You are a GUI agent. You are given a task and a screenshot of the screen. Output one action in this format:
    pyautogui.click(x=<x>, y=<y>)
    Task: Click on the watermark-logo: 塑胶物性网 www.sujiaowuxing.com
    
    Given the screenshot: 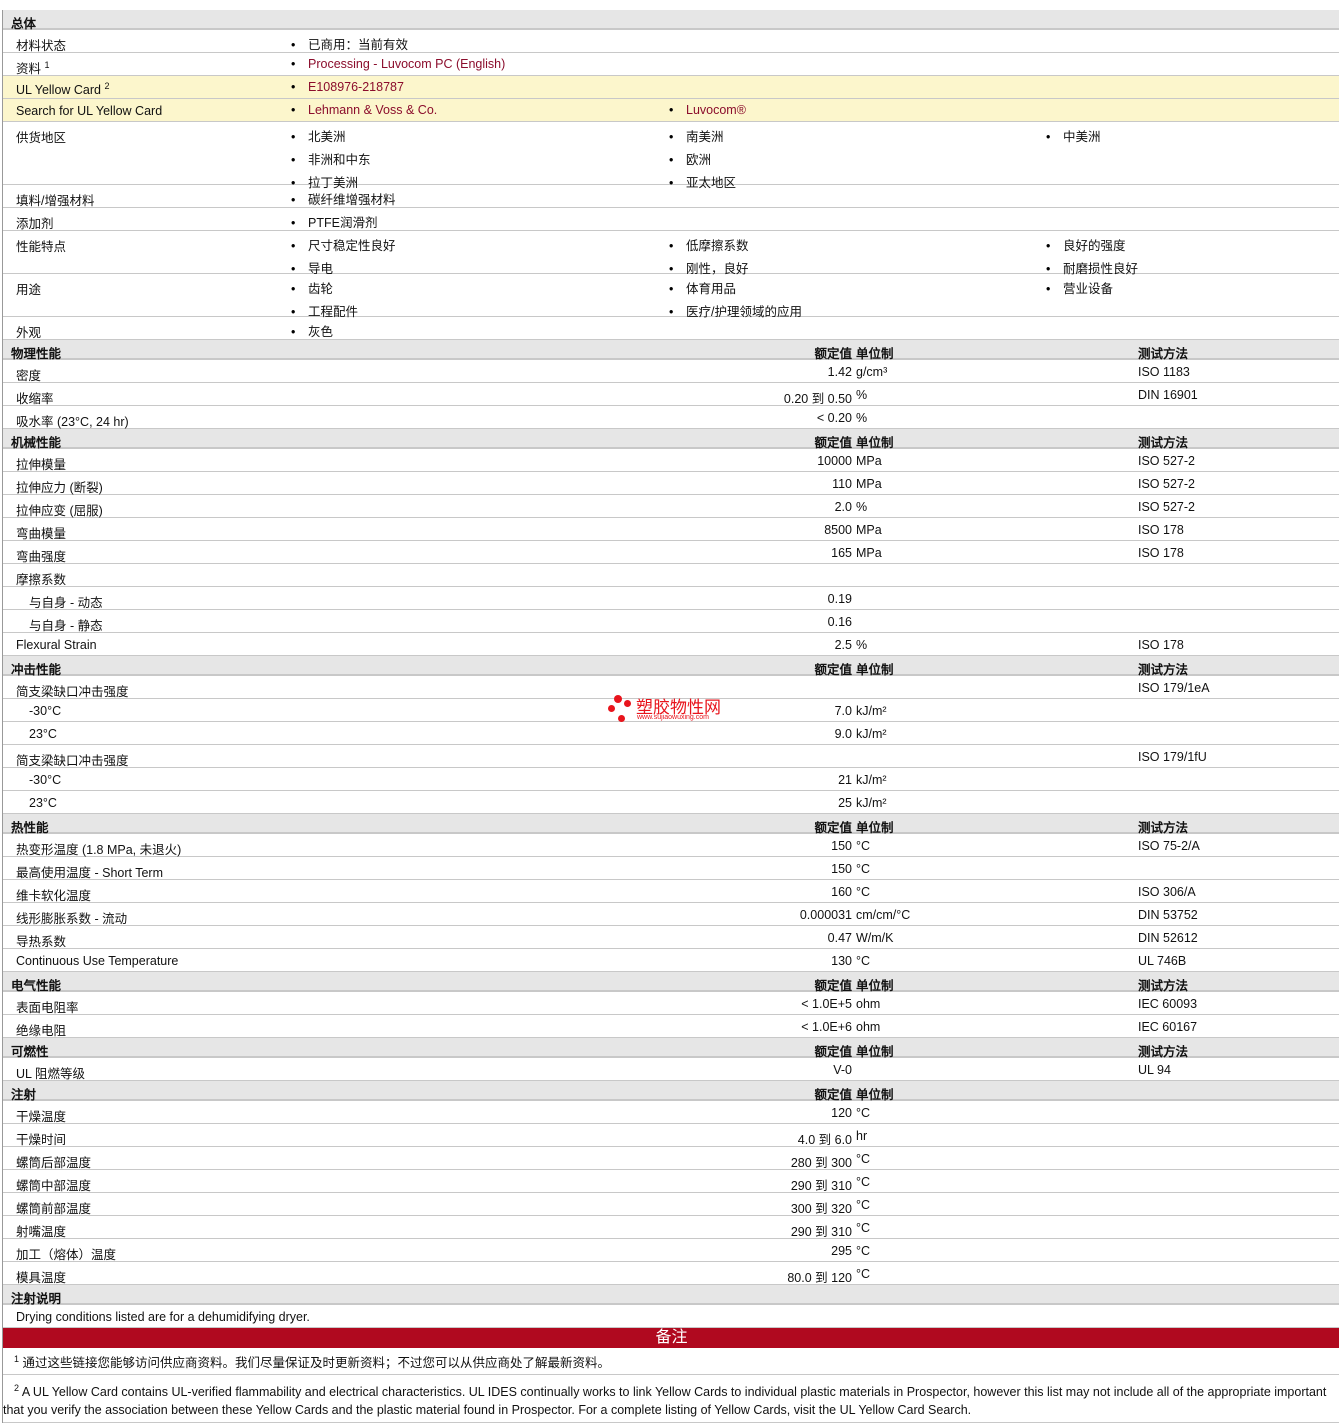 What is the action you would take?
    pyautogui.click(x=676, y=709)
    